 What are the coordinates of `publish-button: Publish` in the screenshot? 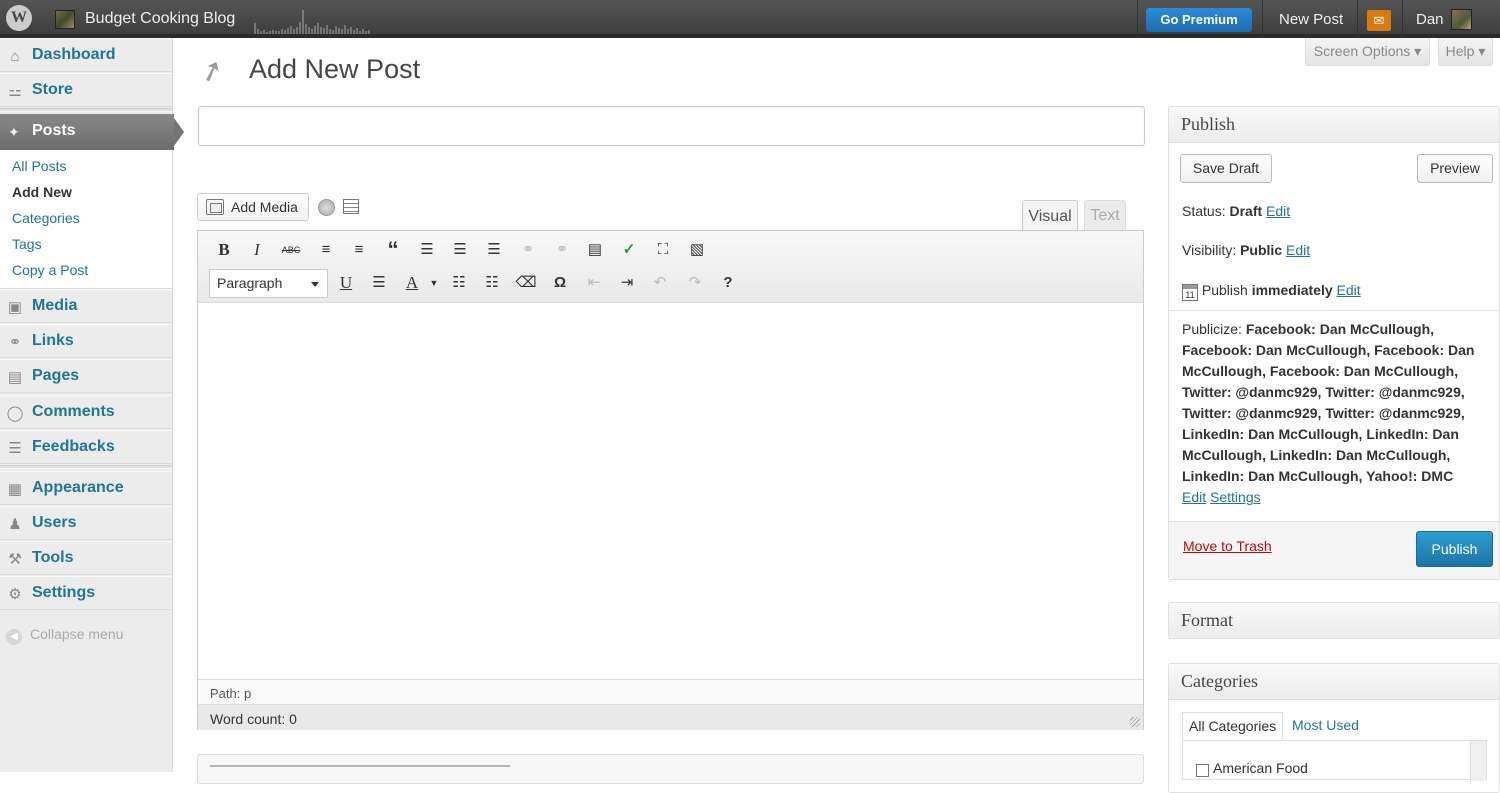 It's located at (1454, 549).